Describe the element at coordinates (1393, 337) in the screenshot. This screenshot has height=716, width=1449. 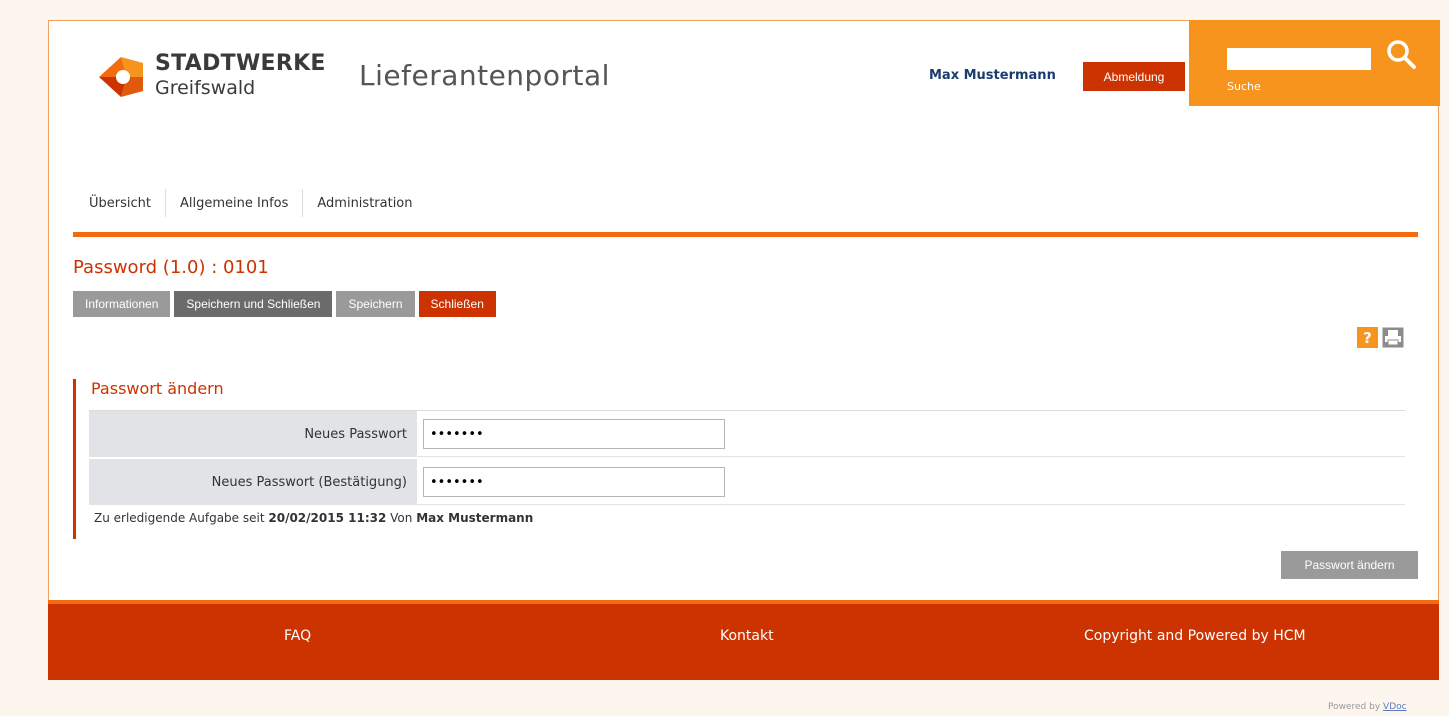
I see `print-icon` at that location.